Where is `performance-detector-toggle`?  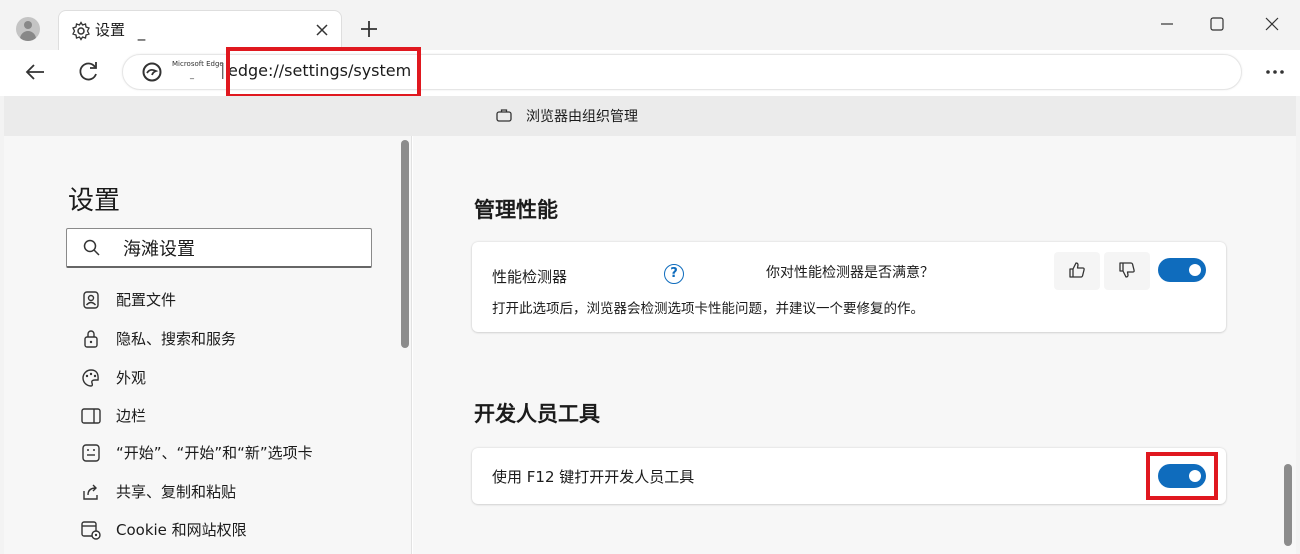
performance-detector-toggle is located at coordinates (1182, 270).